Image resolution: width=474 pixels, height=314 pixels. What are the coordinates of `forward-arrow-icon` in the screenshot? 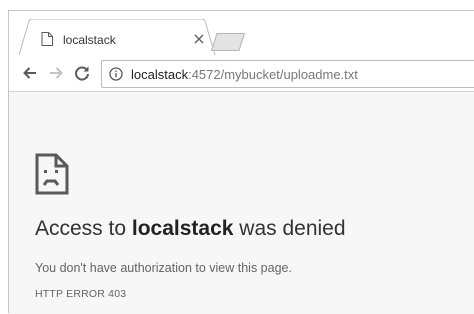 It's located at (56, 73).